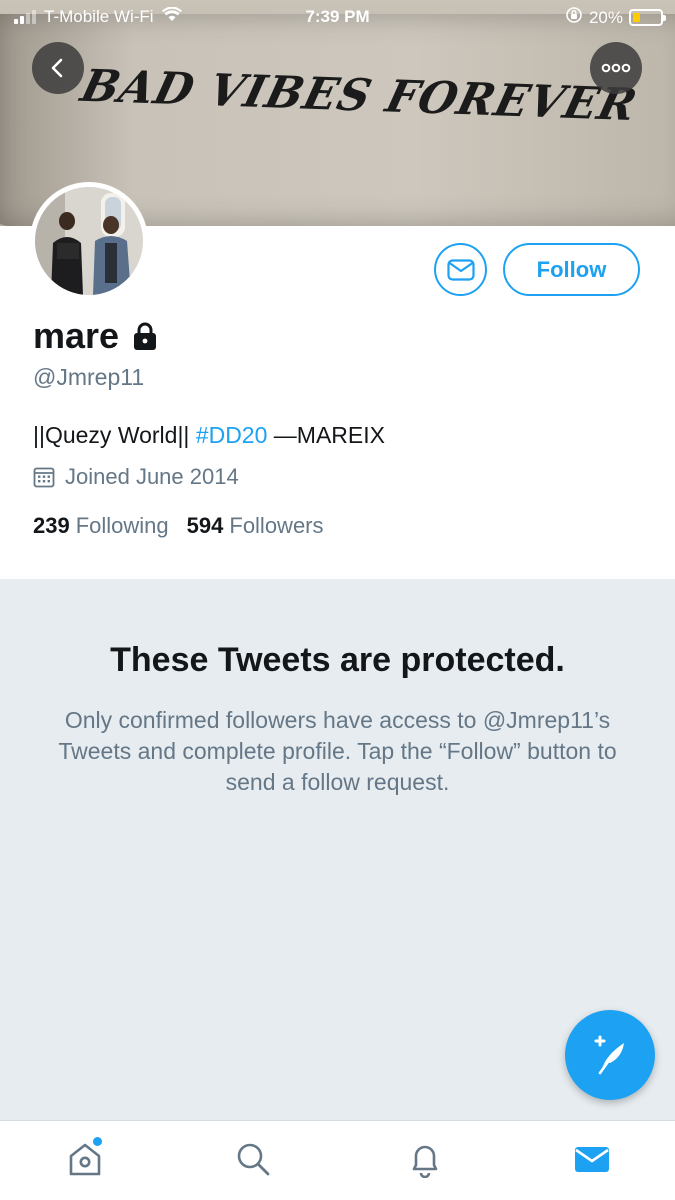 Image resolution: width=675 pixels, height=1200 pixels. What do you see at coordinates (89, 377) in the screenshot?
I see `profile-handle: @Jmrep11` at bounding box center [89, 377].